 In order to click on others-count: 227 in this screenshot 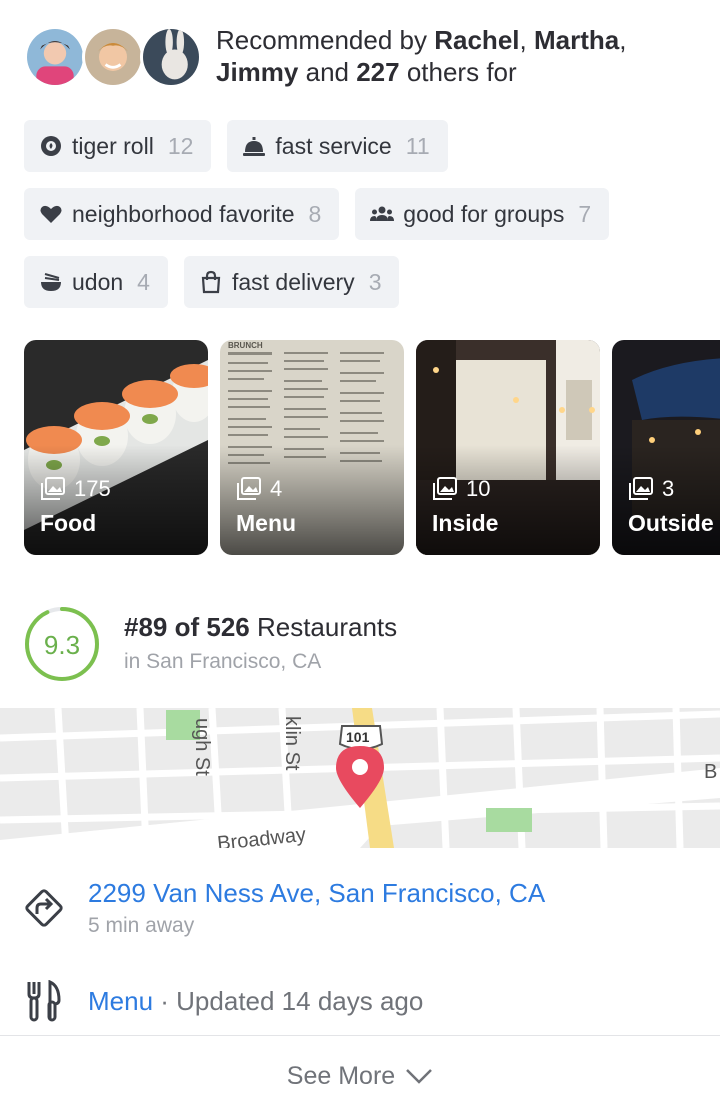, I will do `click(377, 72)`.